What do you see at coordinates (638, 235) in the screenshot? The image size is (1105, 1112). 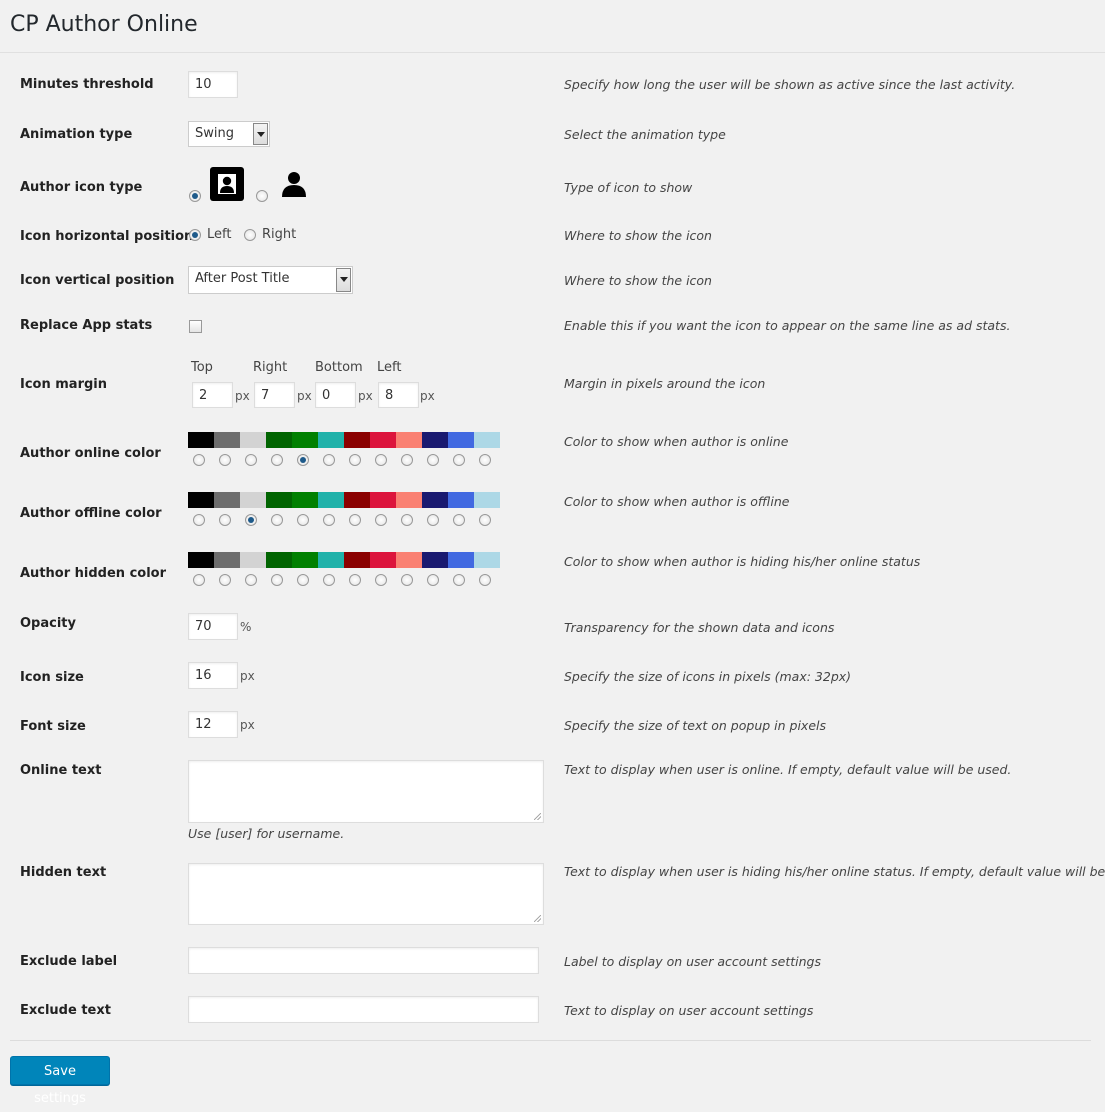 I see `icon-horizontal-desc: Where to show the icon` at bounding box center [638, 235].